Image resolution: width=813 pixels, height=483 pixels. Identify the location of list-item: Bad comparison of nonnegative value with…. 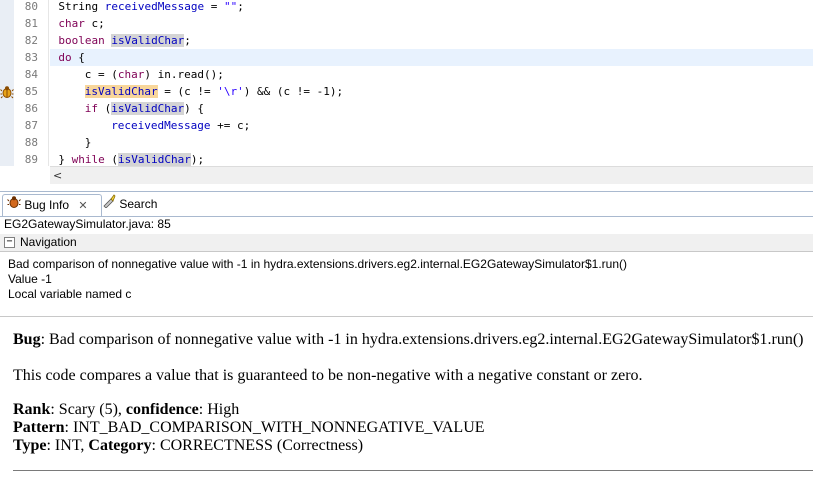
(317, 264).